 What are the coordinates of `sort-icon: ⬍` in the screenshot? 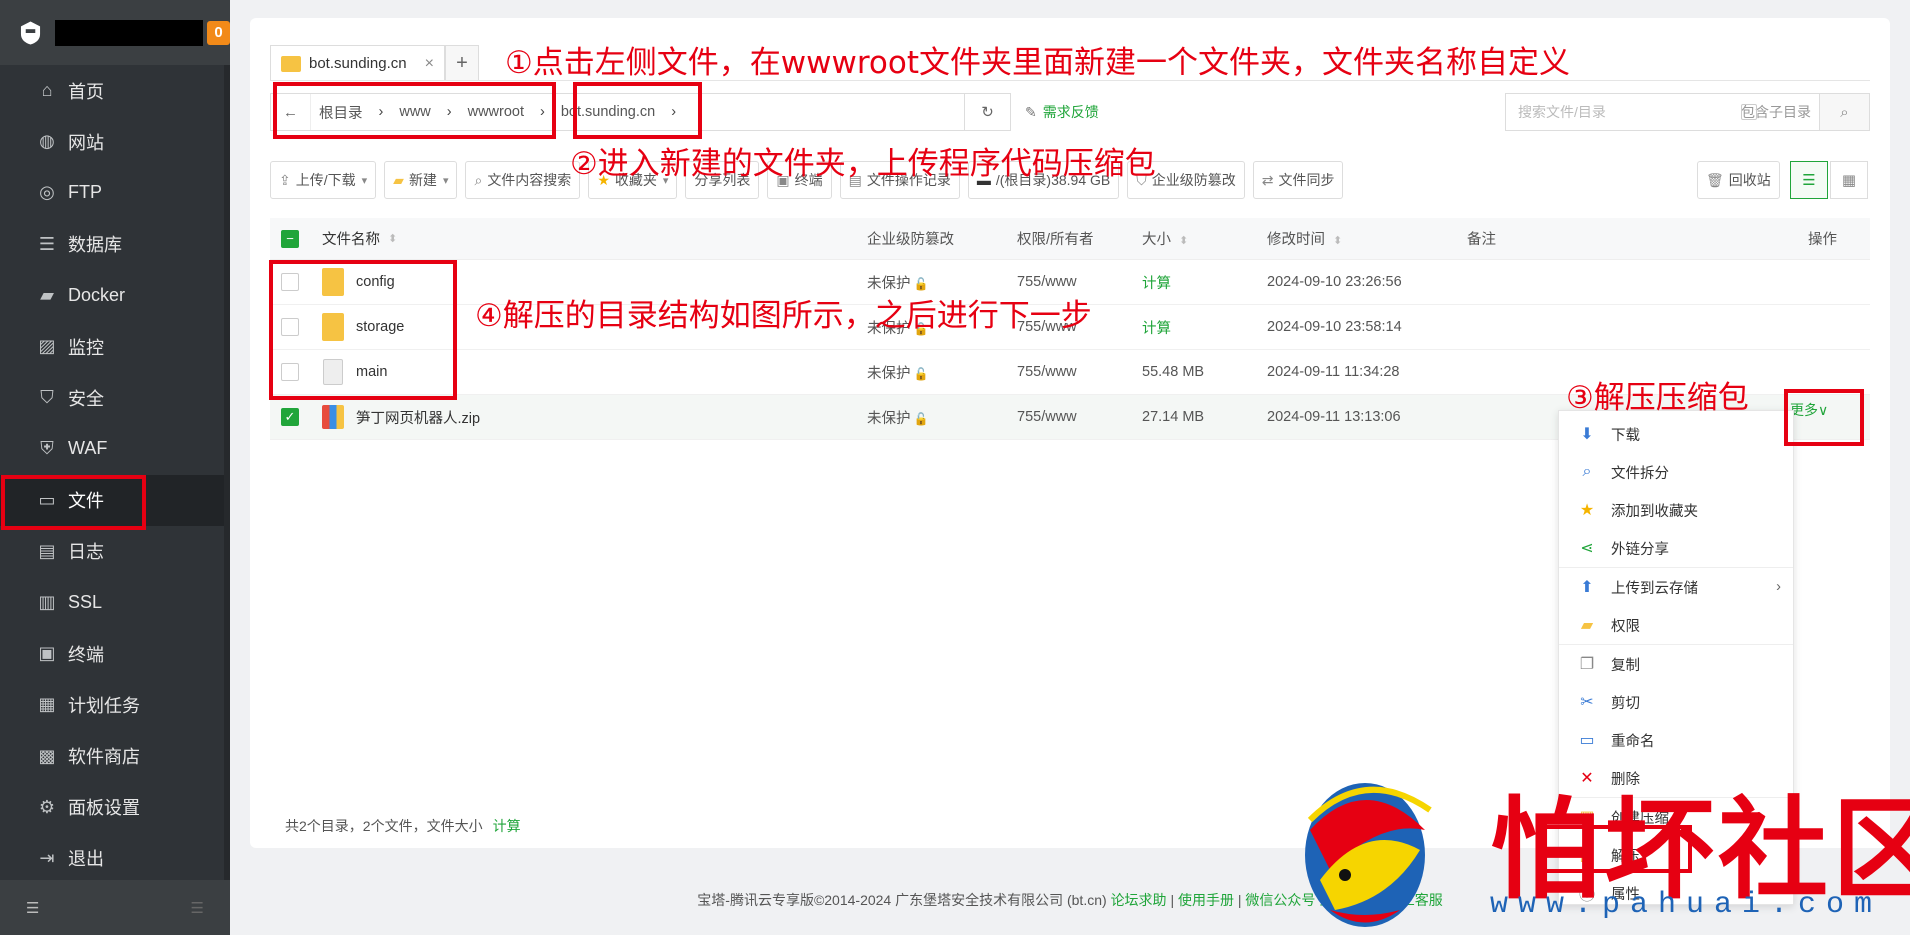 It's located at (393, 239).